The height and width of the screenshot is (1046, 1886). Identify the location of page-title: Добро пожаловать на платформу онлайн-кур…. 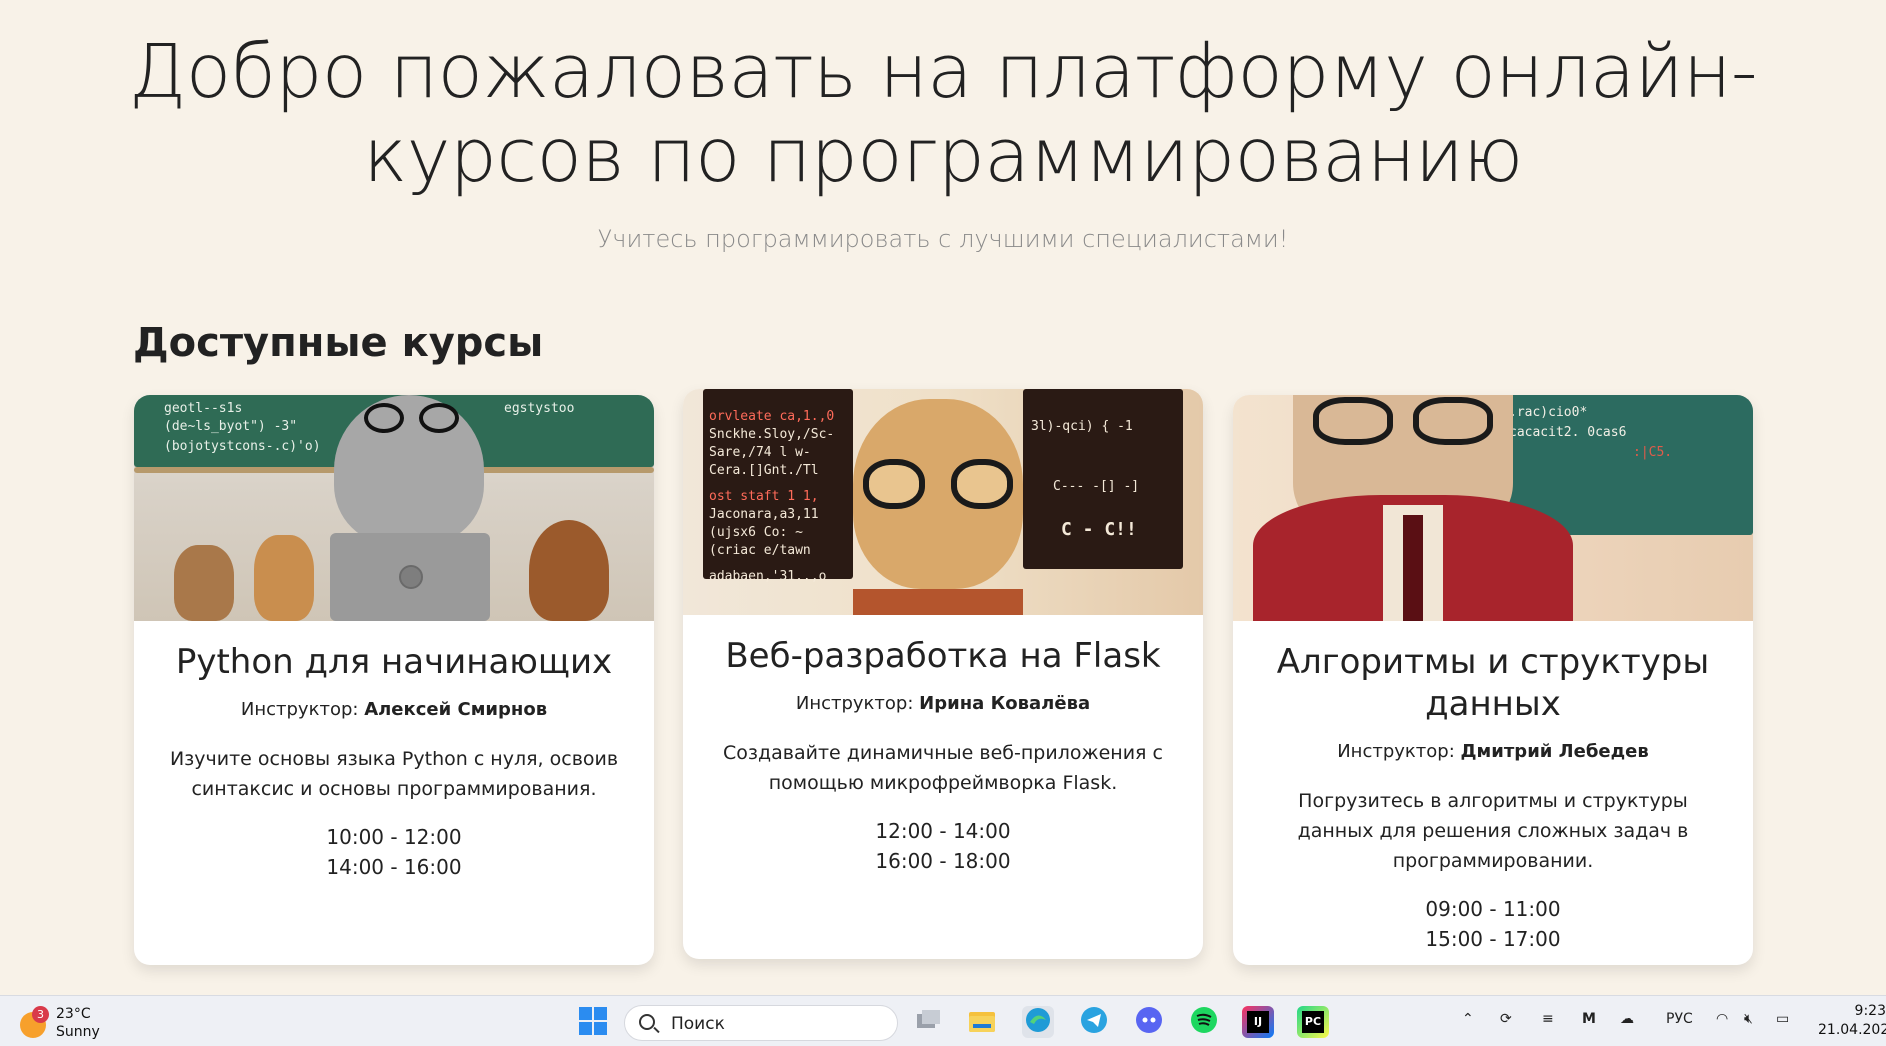
(943, 114).